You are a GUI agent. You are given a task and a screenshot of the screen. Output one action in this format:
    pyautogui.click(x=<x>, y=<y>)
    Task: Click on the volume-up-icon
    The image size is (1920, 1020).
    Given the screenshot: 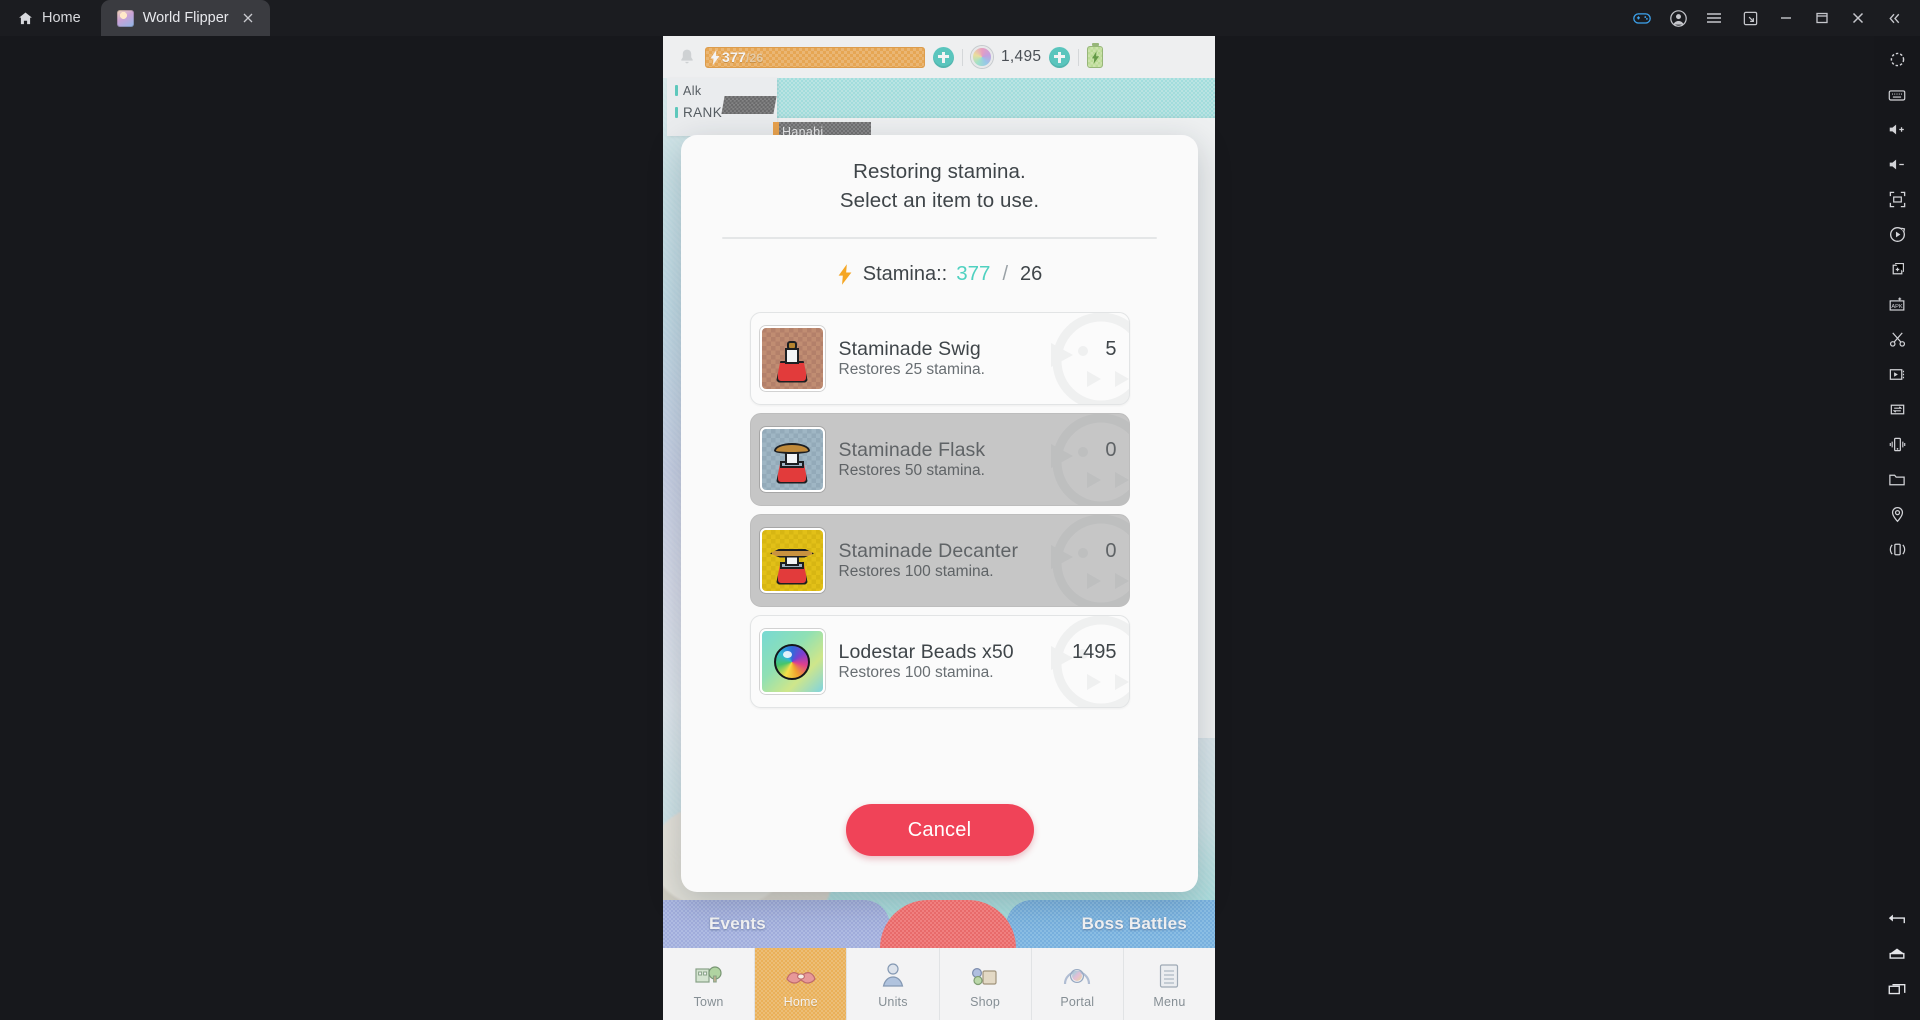 What is the action you would take?
    pyautogui.click(x=1897, y=129)
    